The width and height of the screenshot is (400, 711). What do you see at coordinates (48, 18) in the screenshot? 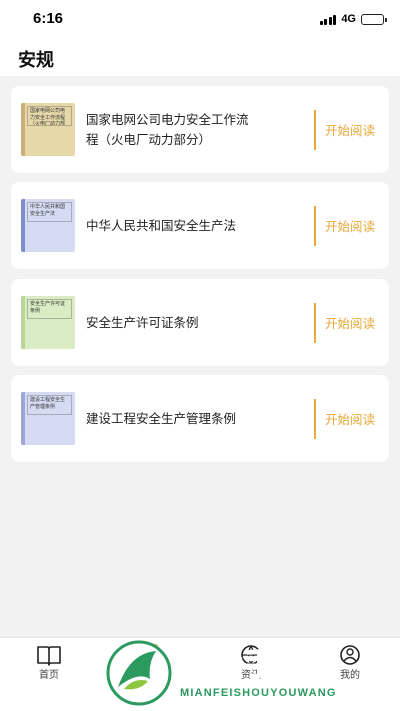
I see `status-time: 6:16` at bounding box center [48, 18].